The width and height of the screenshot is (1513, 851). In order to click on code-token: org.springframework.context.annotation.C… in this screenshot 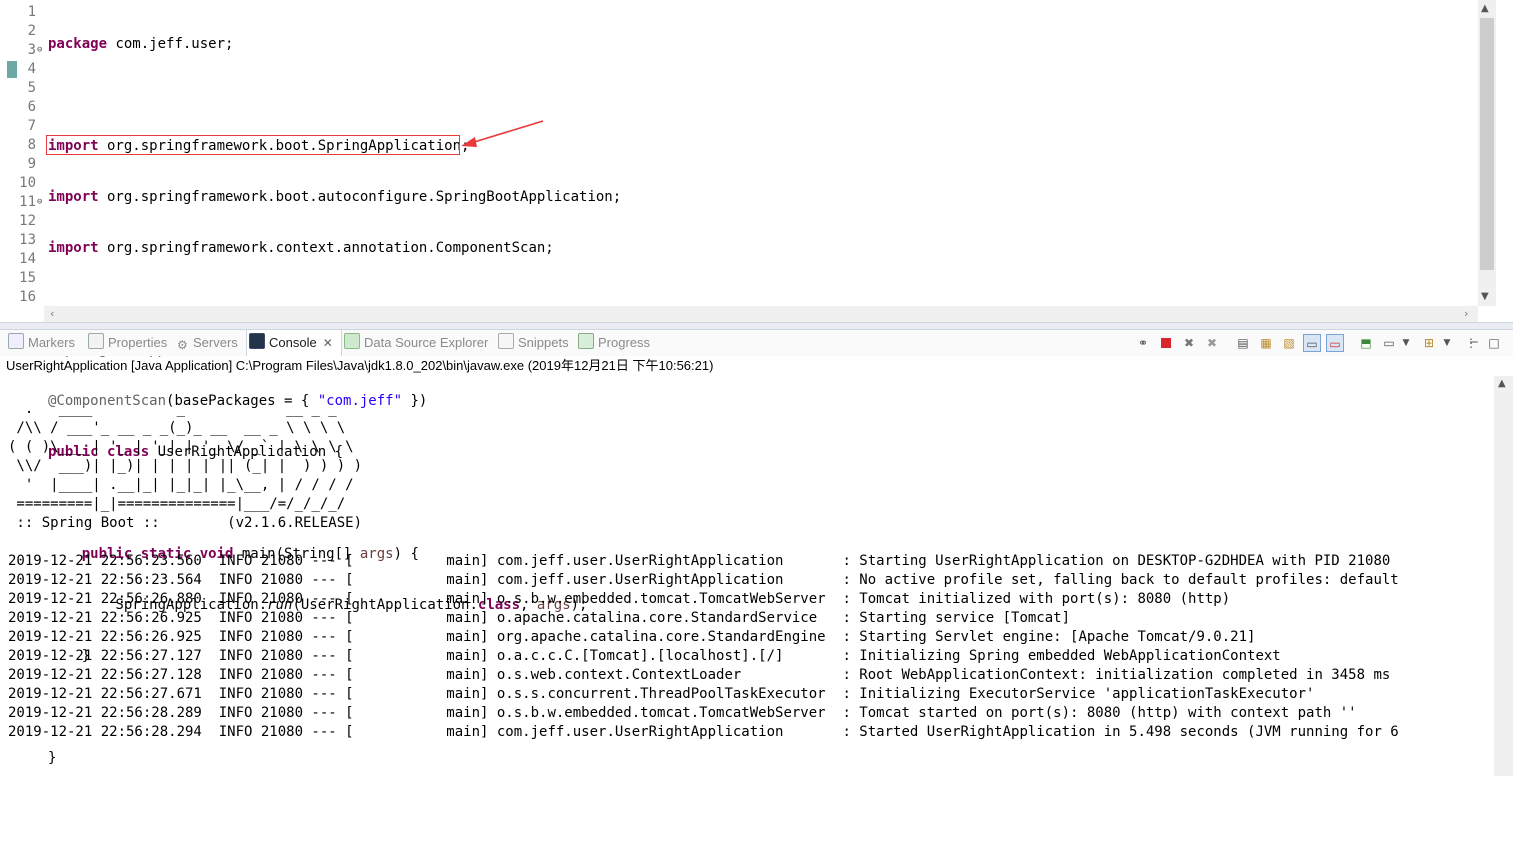, I will do `click(326, 248)`.